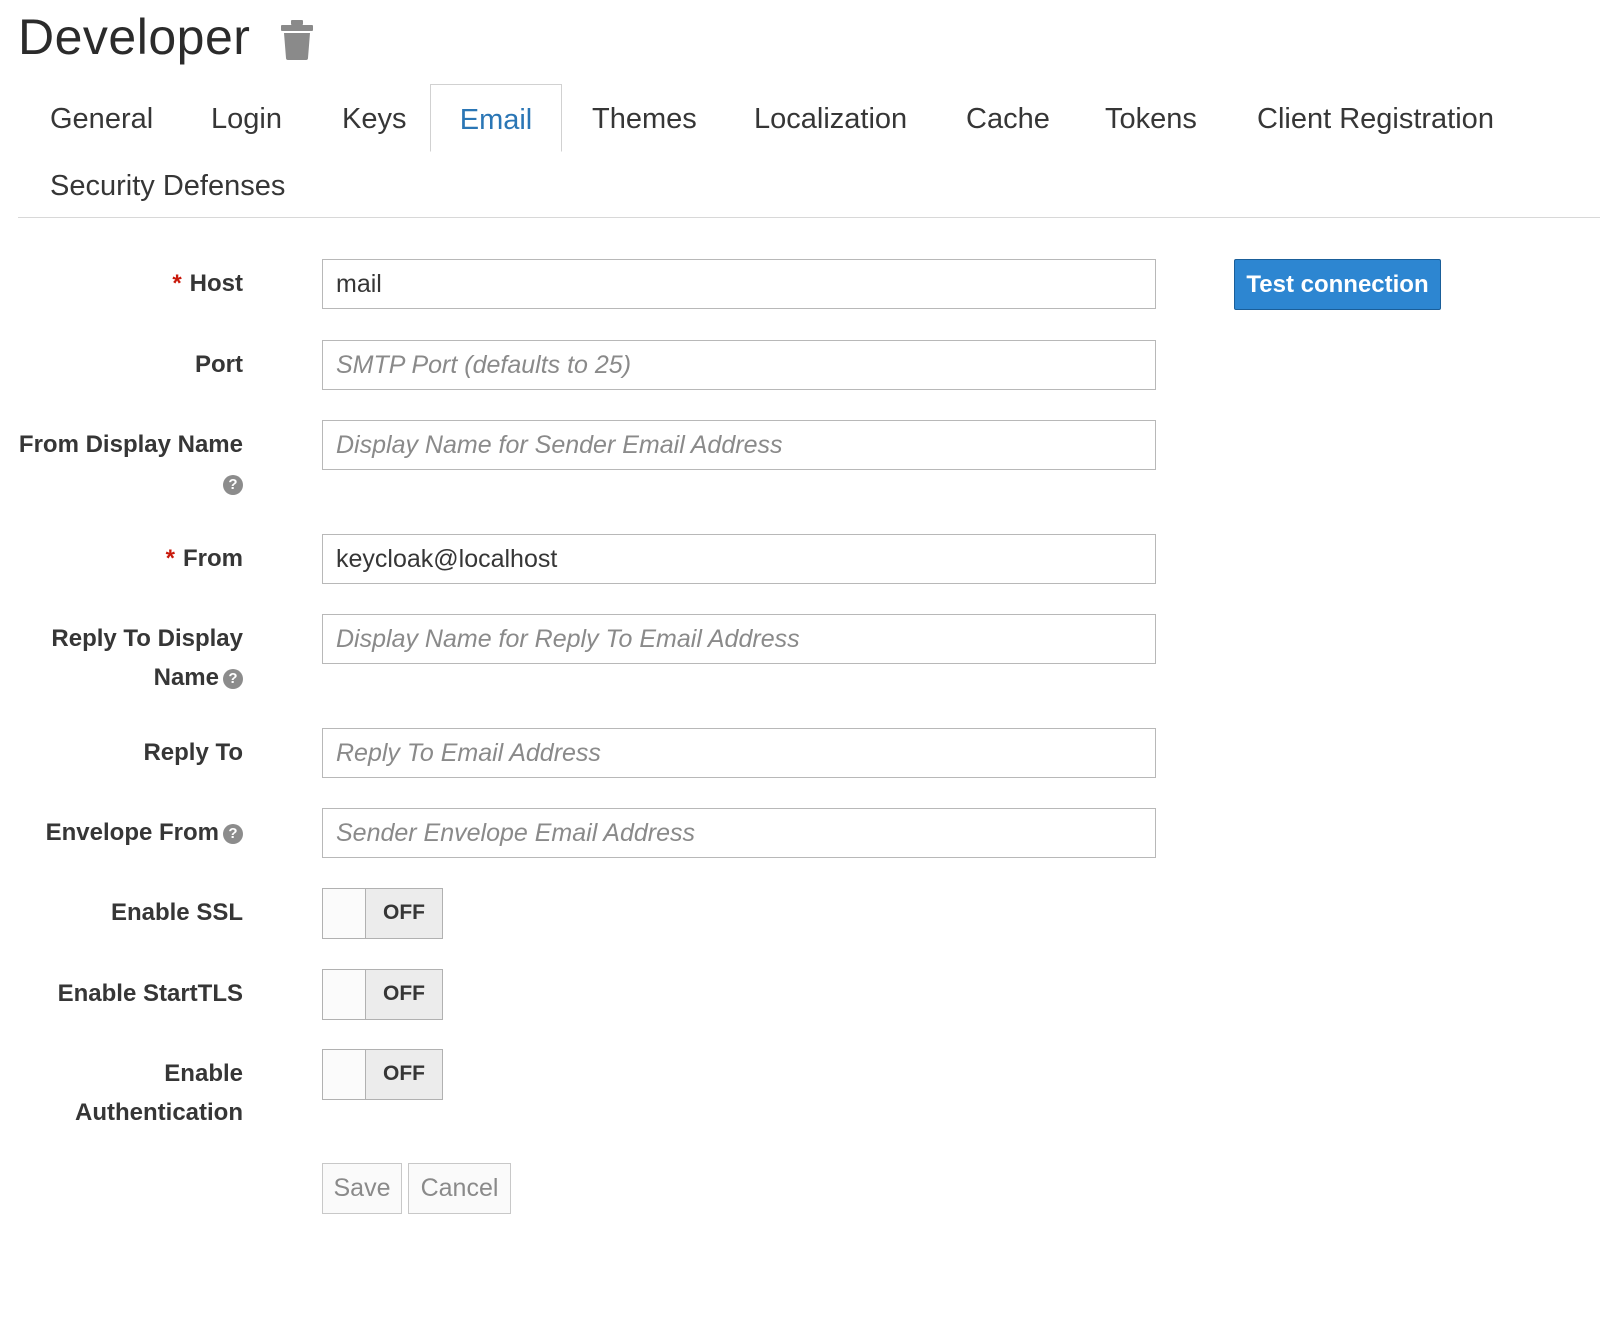 The height and width of the screenshot is (1318, 1600). What do you see at coordinates (207, 283) in the screenshot?
I see `host-label: * Host` at bounding box center [207, 283].